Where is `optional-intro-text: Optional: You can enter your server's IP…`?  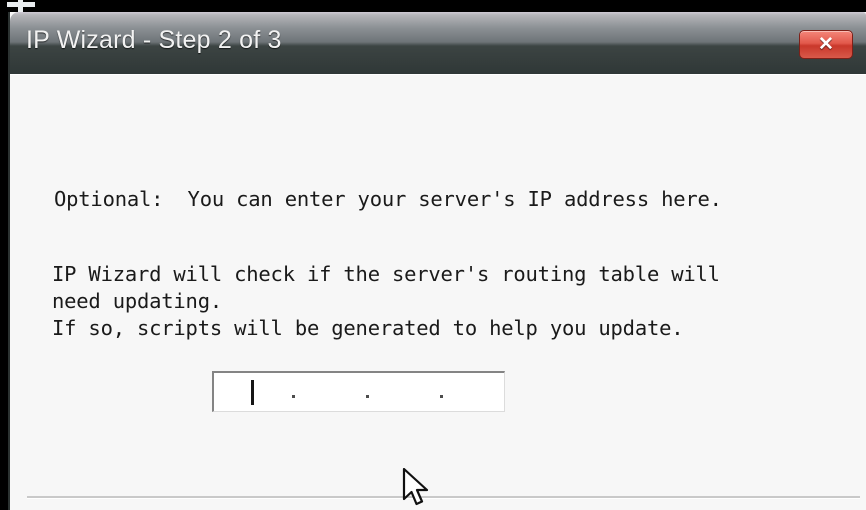
optional-intro-text: Optional: You can enter your server's IP… is located at coordinates (388, 199).